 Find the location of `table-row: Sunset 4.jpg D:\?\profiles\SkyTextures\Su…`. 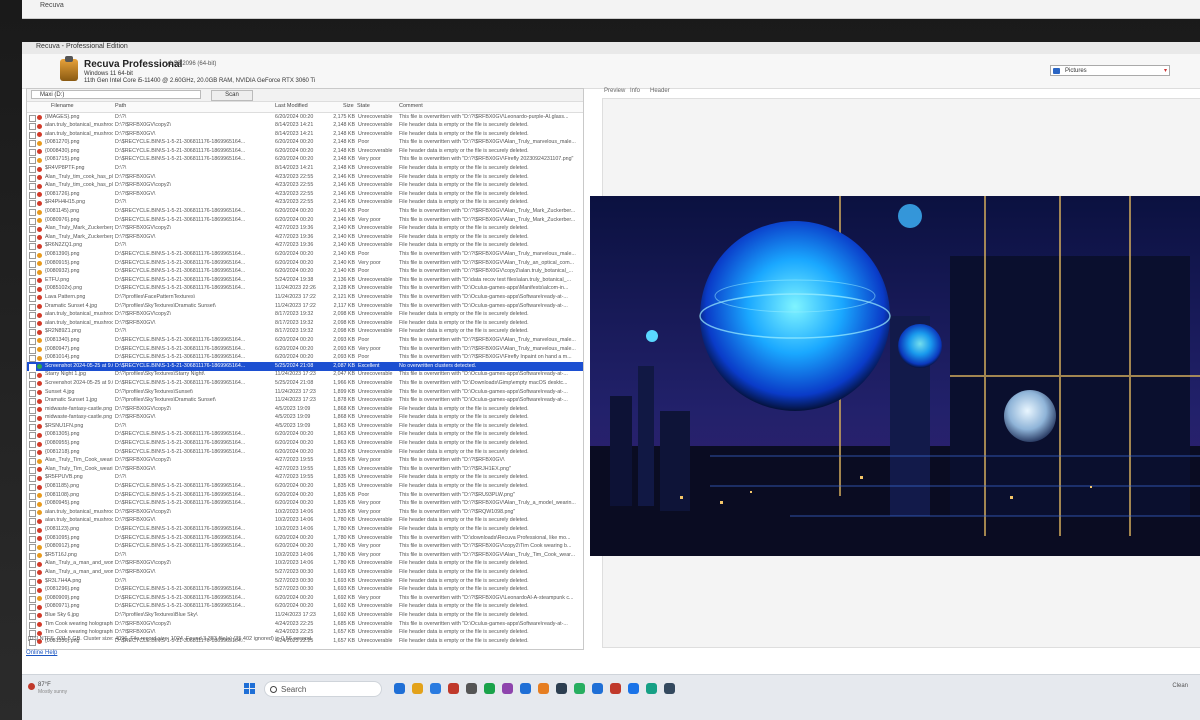

table-row: Sunset 4.jpg D:\?\profiles\SkyTextures\Su… is located at coordinates (305, 392).